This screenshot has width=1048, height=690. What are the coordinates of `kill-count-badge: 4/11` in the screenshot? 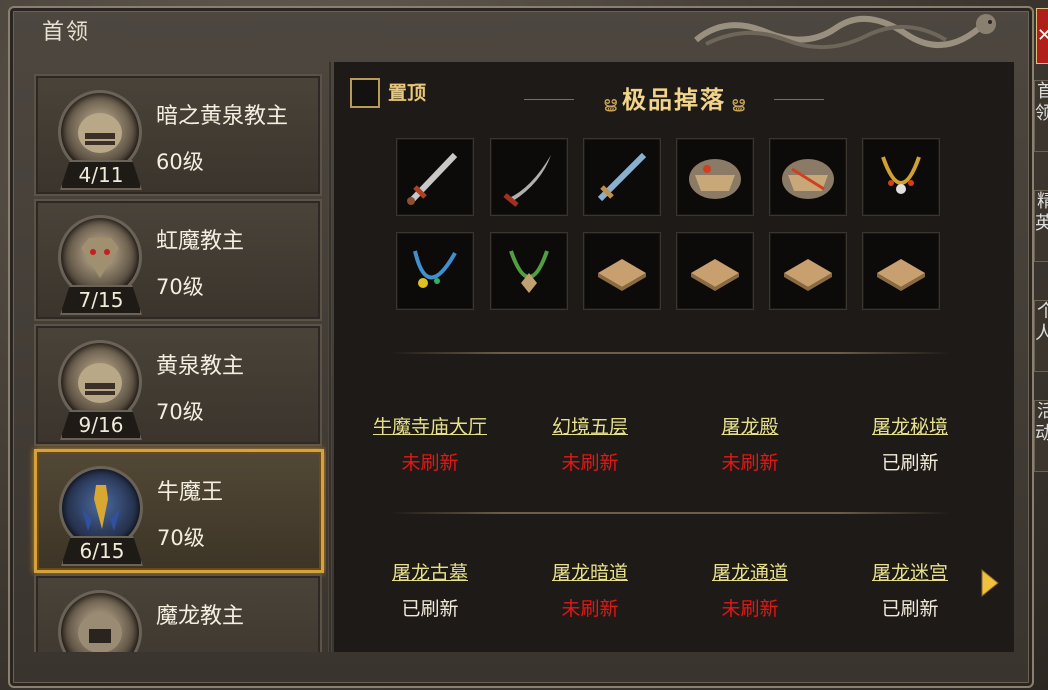 It's located at (101, 175).